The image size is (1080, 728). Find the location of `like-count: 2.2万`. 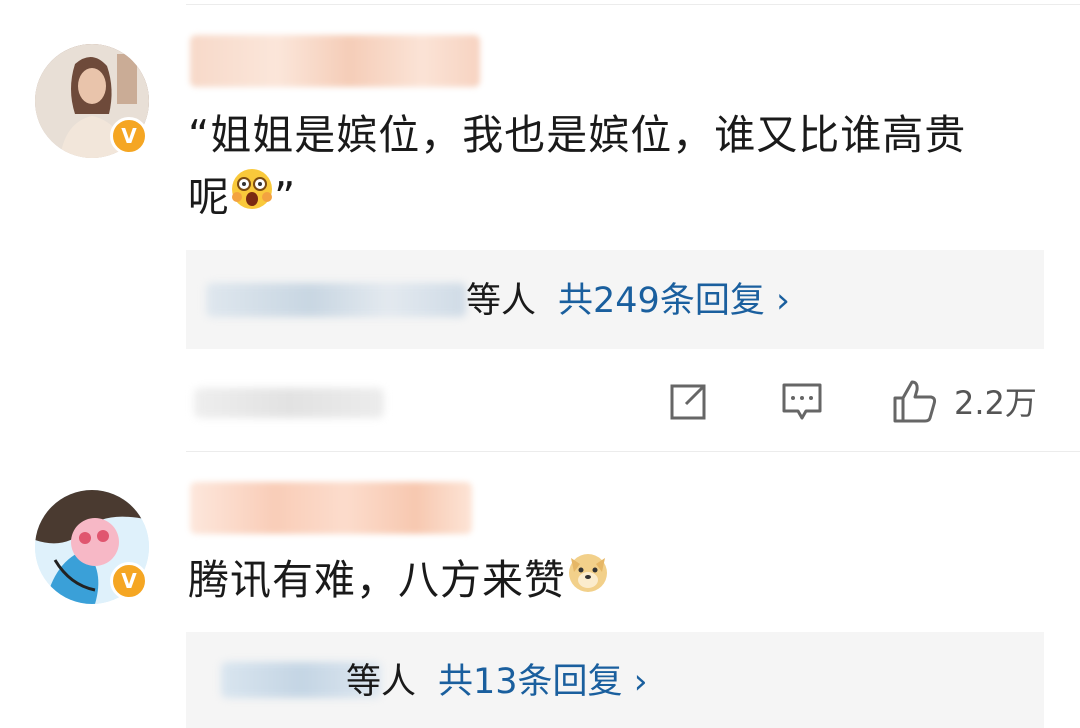

like-count: 2.2万 is located at coordinates (995, 403).